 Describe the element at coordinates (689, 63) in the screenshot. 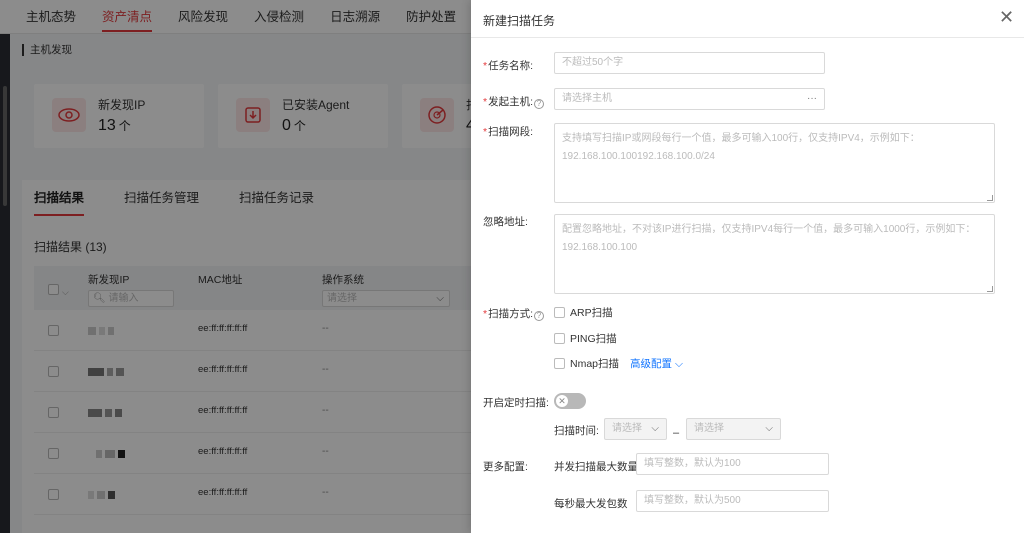

I see `task-name-input: 不超过50个字` at that location.